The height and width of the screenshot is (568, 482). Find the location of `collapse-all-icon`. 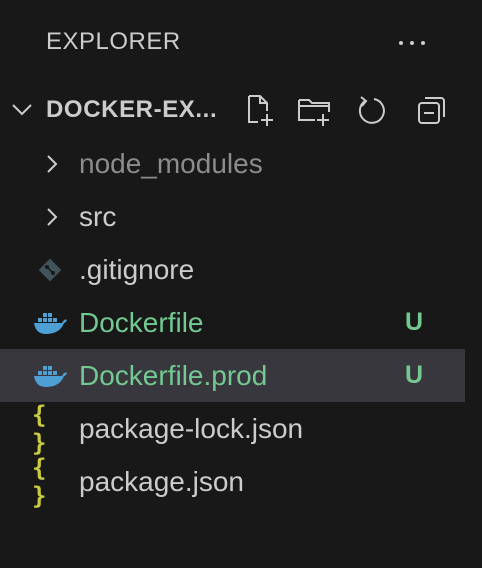

collapse-all-icon is located at coordinates (432, 110).